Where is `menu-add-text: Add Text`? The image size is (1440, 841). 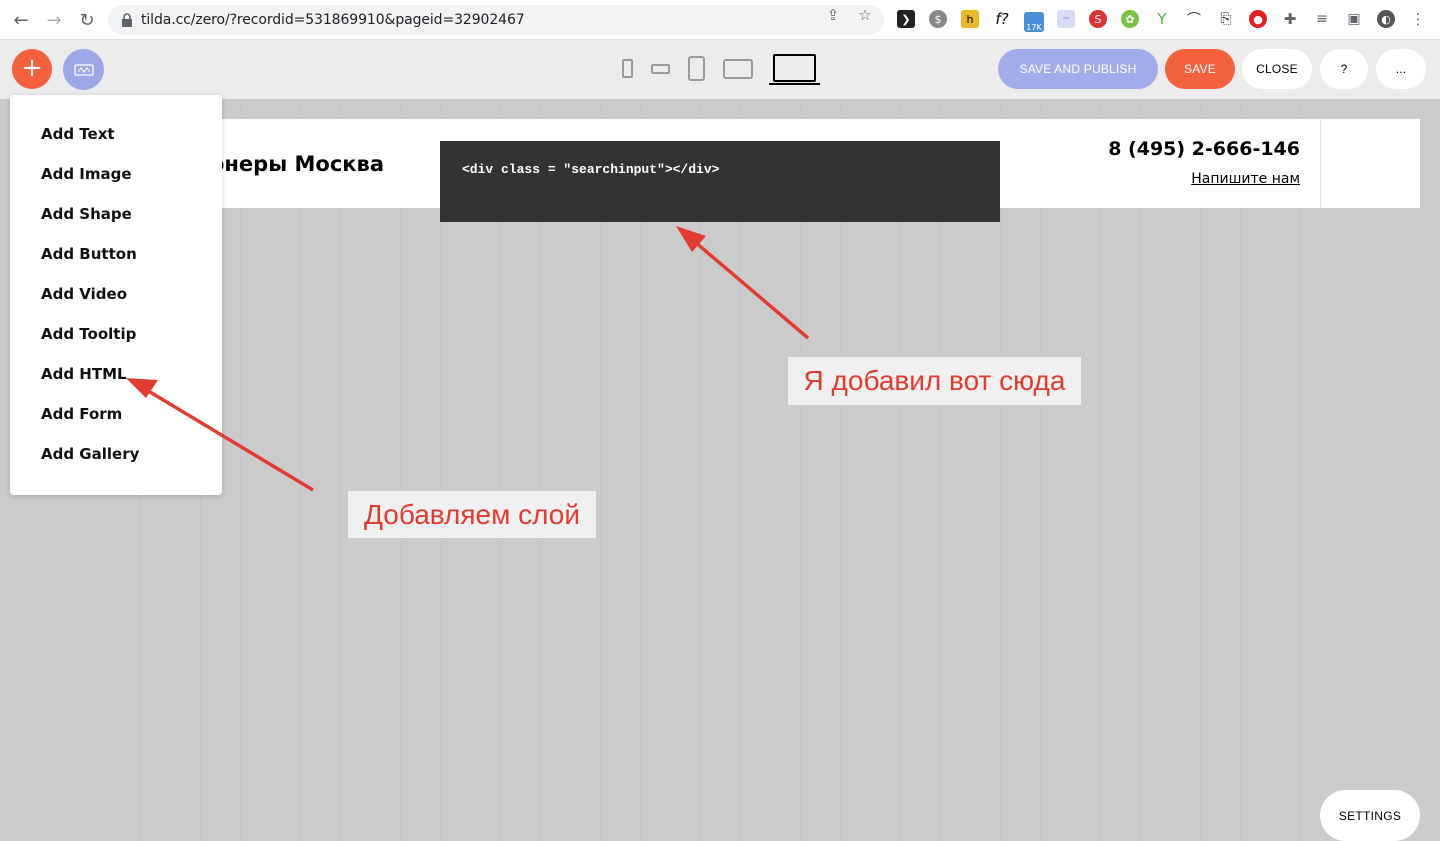 menu-add-text: Add Text is located at coordinates (78, 134).